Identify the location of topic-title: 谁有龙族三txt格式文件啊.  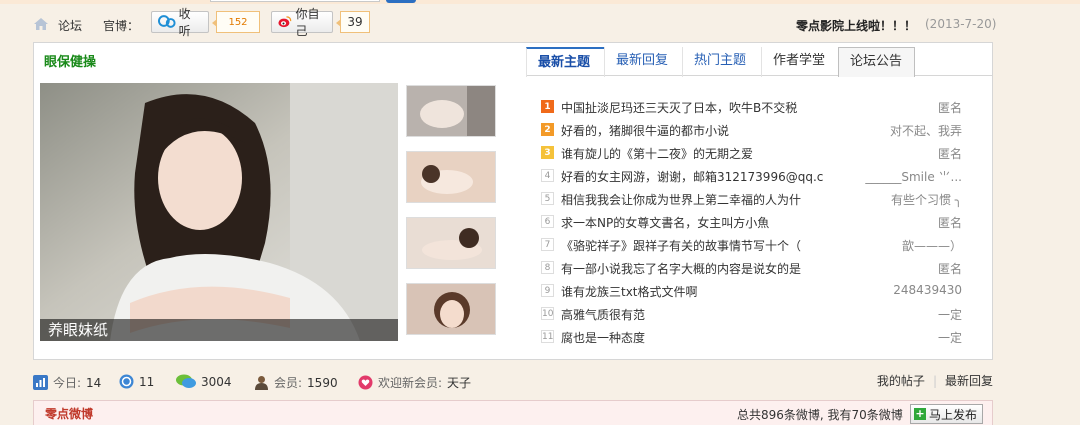
(706, 291).